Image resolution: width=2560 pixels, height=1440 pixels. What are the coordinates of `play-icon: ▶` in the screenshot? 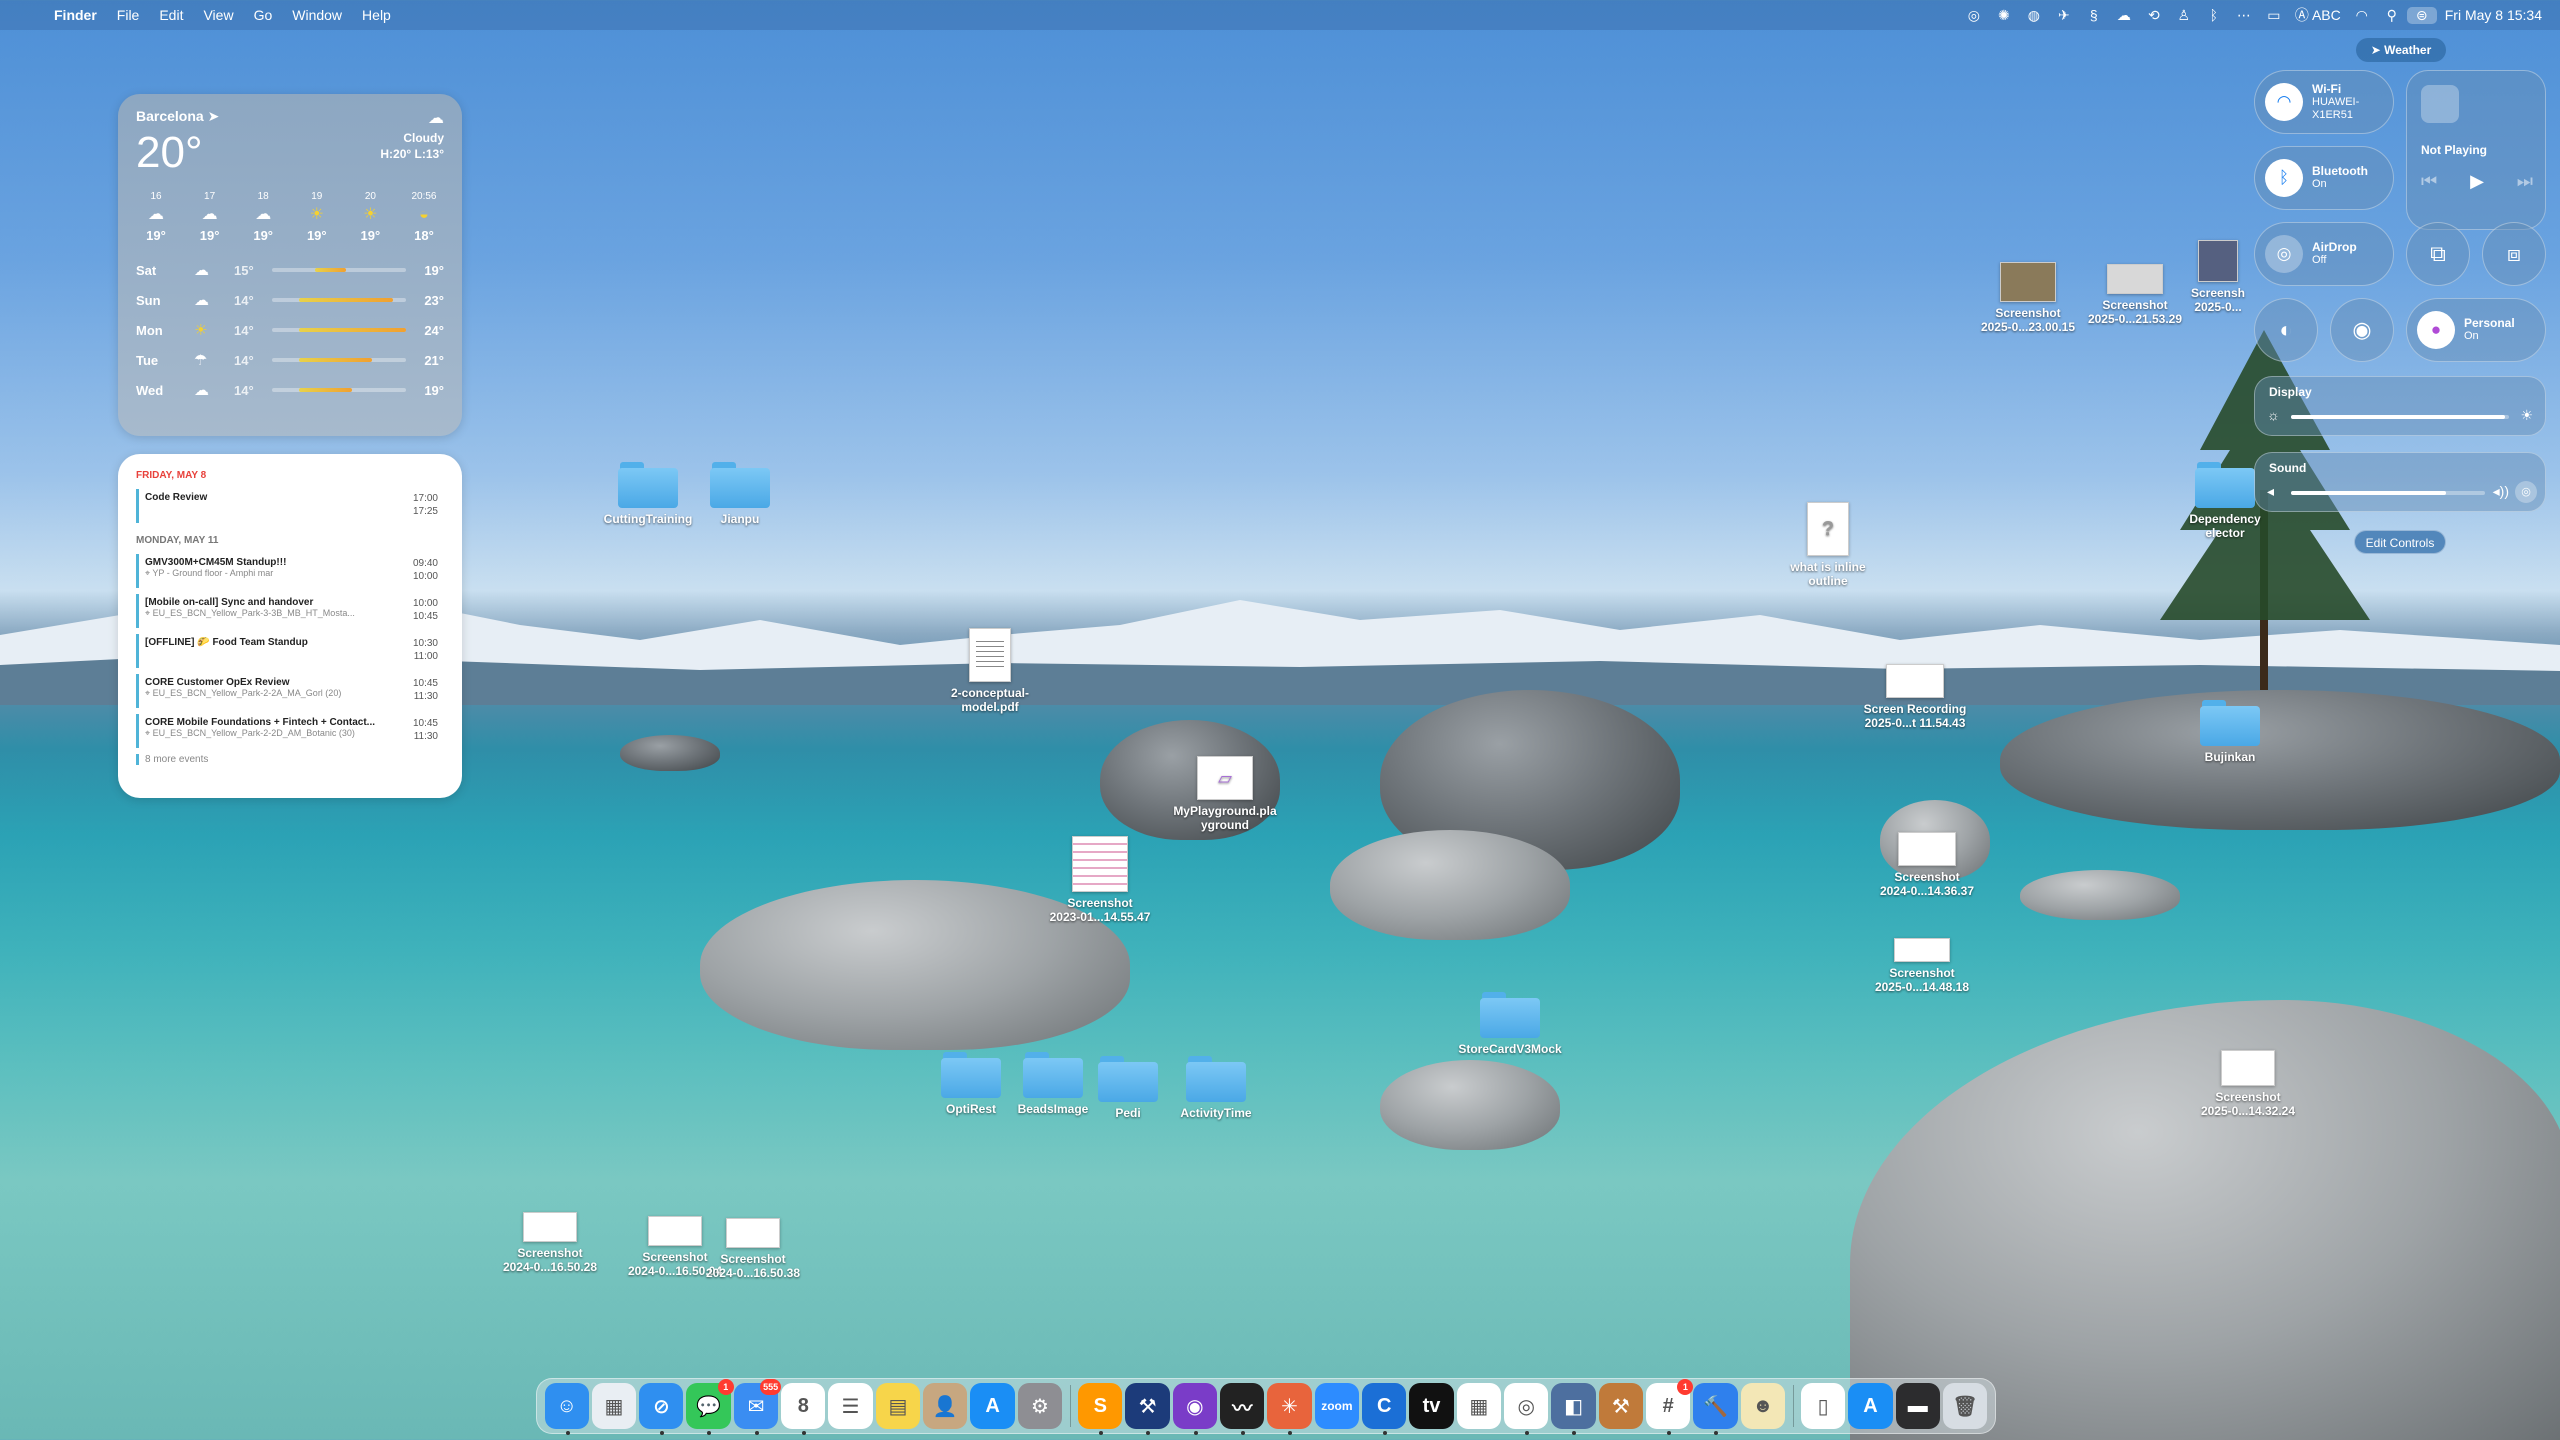 It's located at (2477, 181).